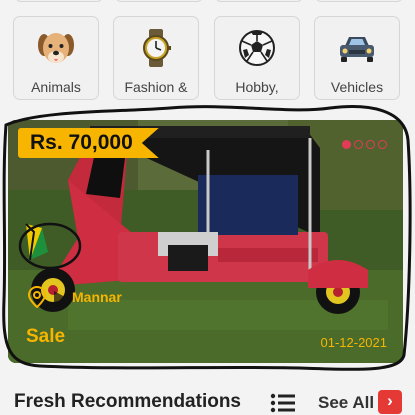 This screenshot has height=415, width=415. Describe the element at coordinates (97, 297) in the screenshot. I see `location-text: Mannar` at that location.